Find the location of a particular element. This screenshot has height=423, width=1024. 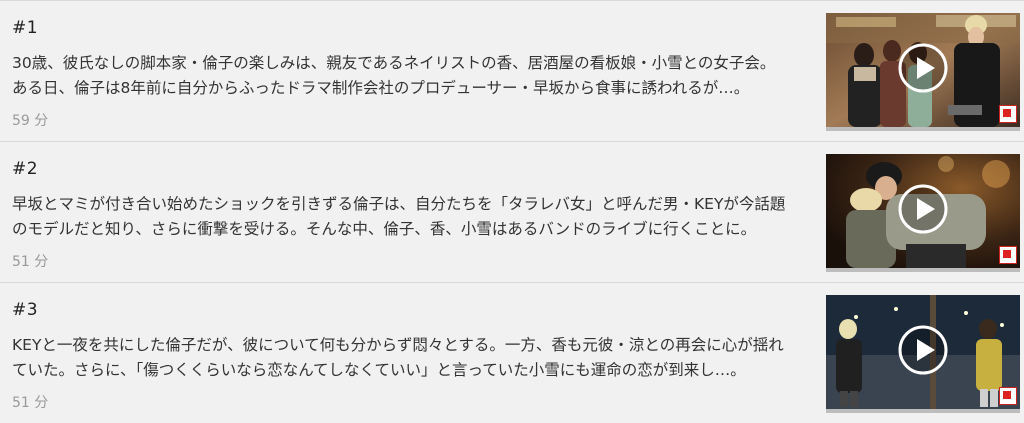

episode-number: #3 is located at coordinates (25, 310).